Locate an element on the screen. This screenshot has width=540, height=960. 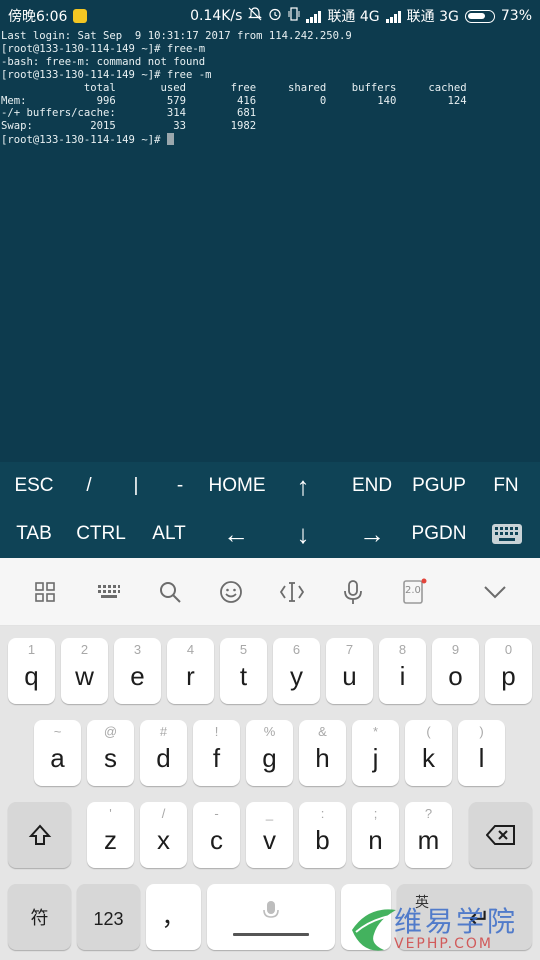
status-left: 傍晚6:06 is located at coordinates (48, 16).